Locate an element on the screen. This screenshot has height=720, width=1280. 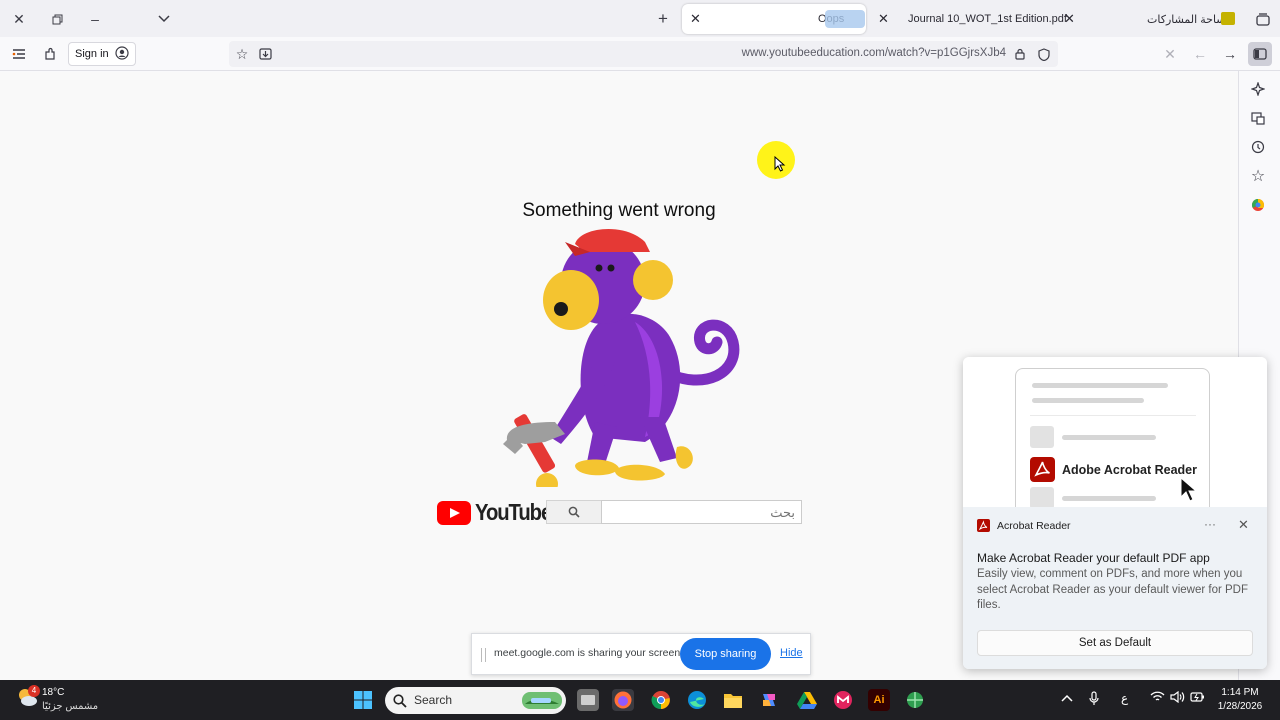
hide-link: Hide is located at coordinates (791, 653).